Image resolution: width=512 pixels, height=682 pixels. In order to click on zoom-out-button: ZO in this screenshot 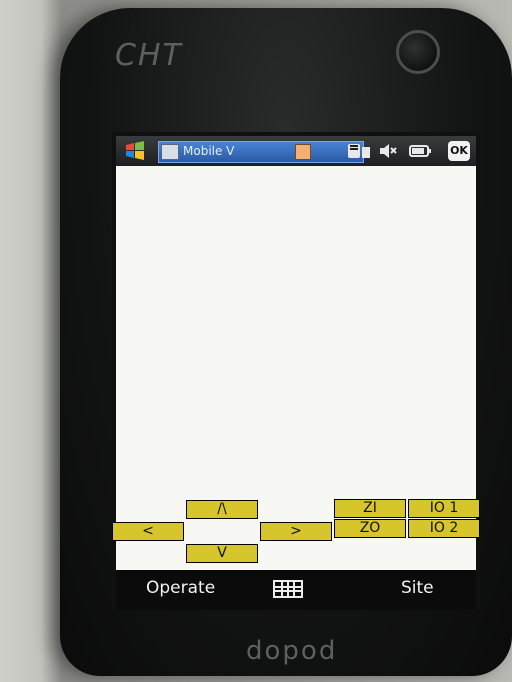, I will do `click(370, 528)`.